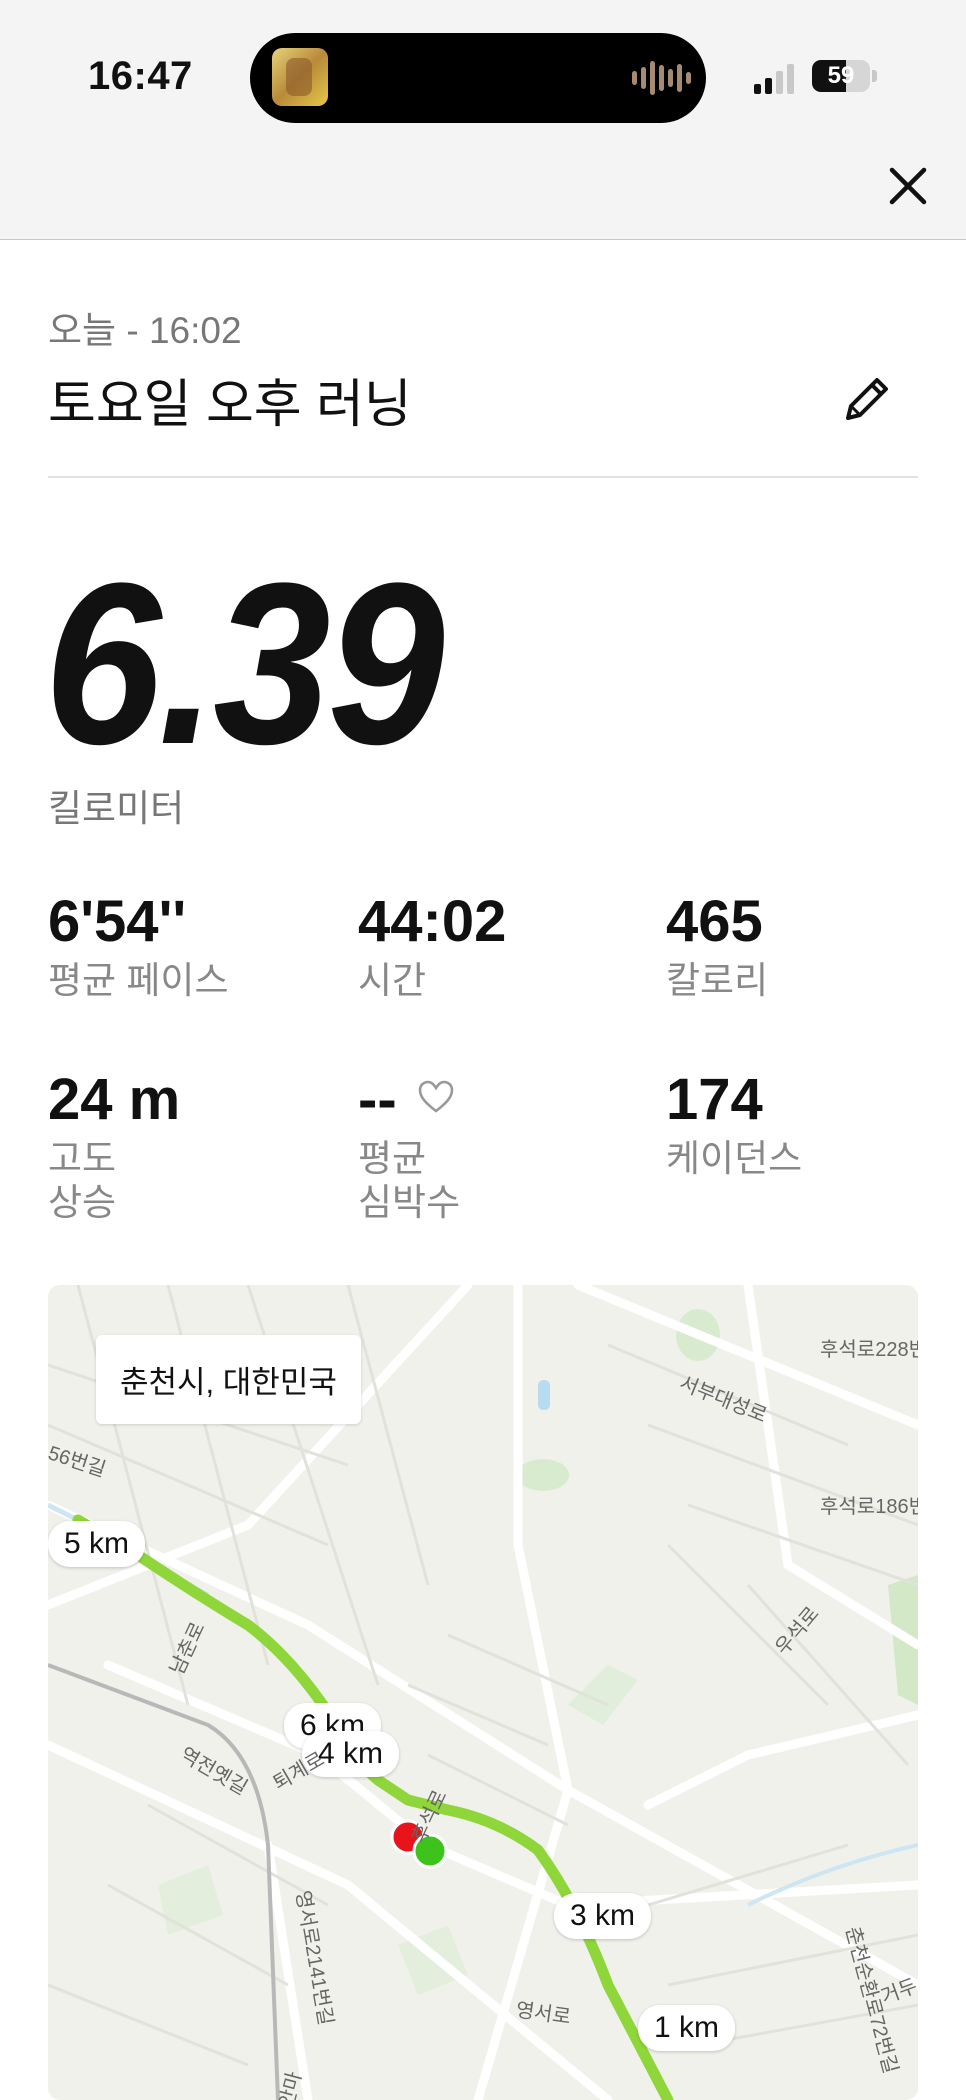 The image size is (966, 2100). I want to click on map-location-label: 춘천시, 대한민국, so click(228, 1379).